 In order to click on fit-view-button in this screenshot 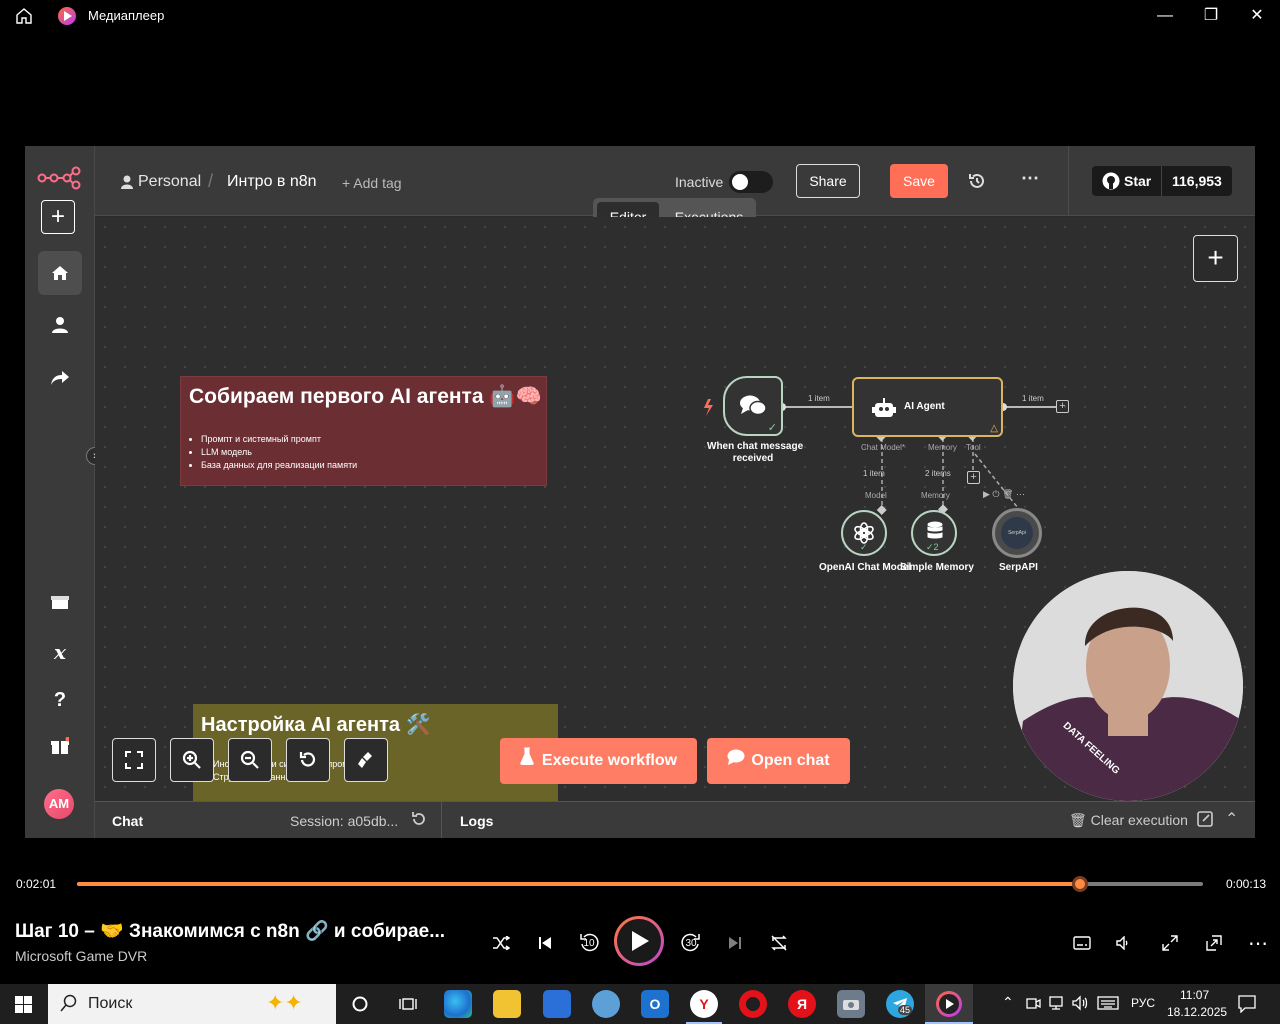, I will do `click(134, 760)`.